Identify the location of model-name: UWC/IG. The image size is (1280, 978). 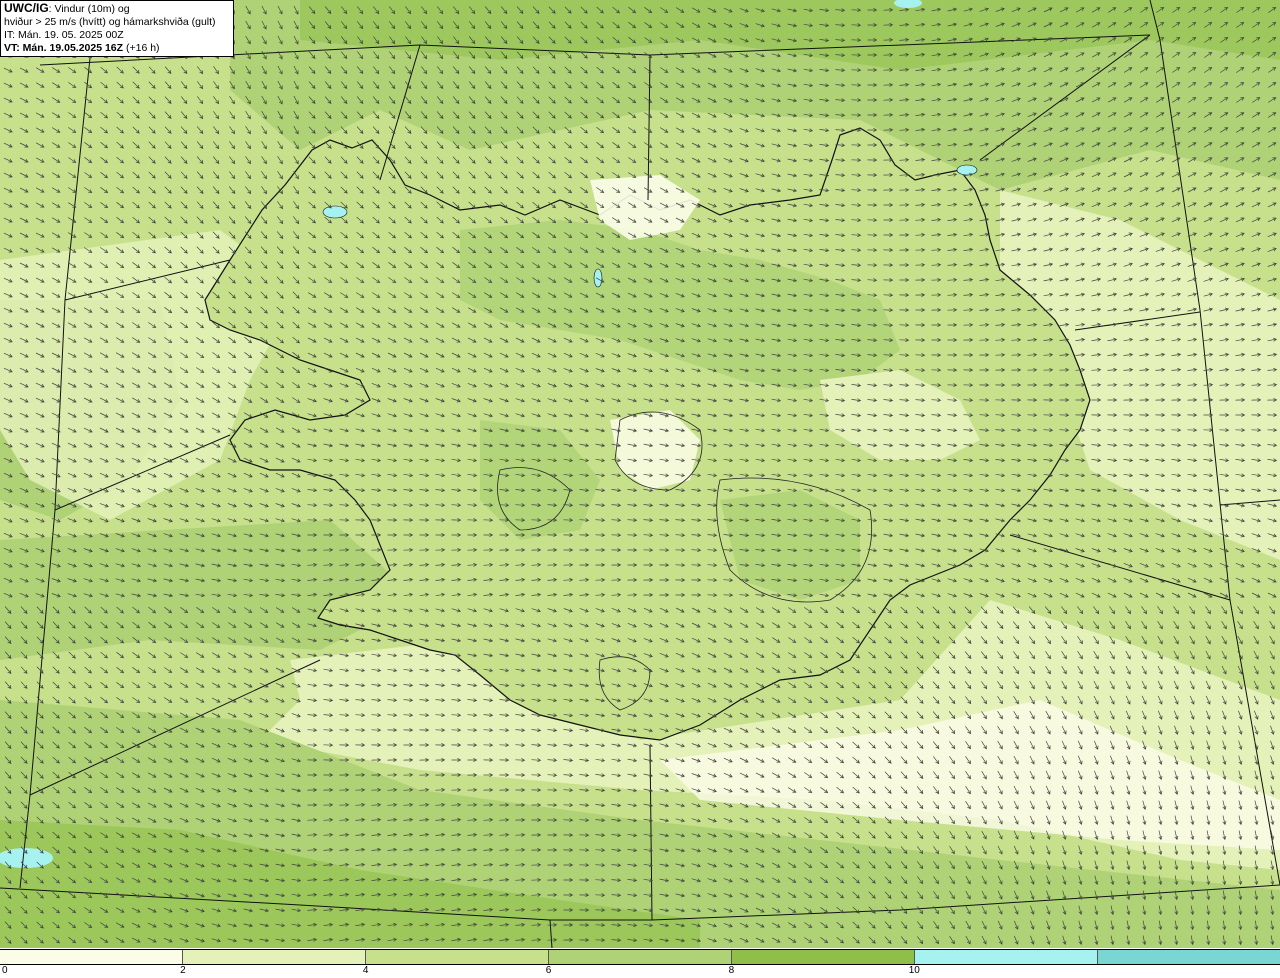
(26, 8).